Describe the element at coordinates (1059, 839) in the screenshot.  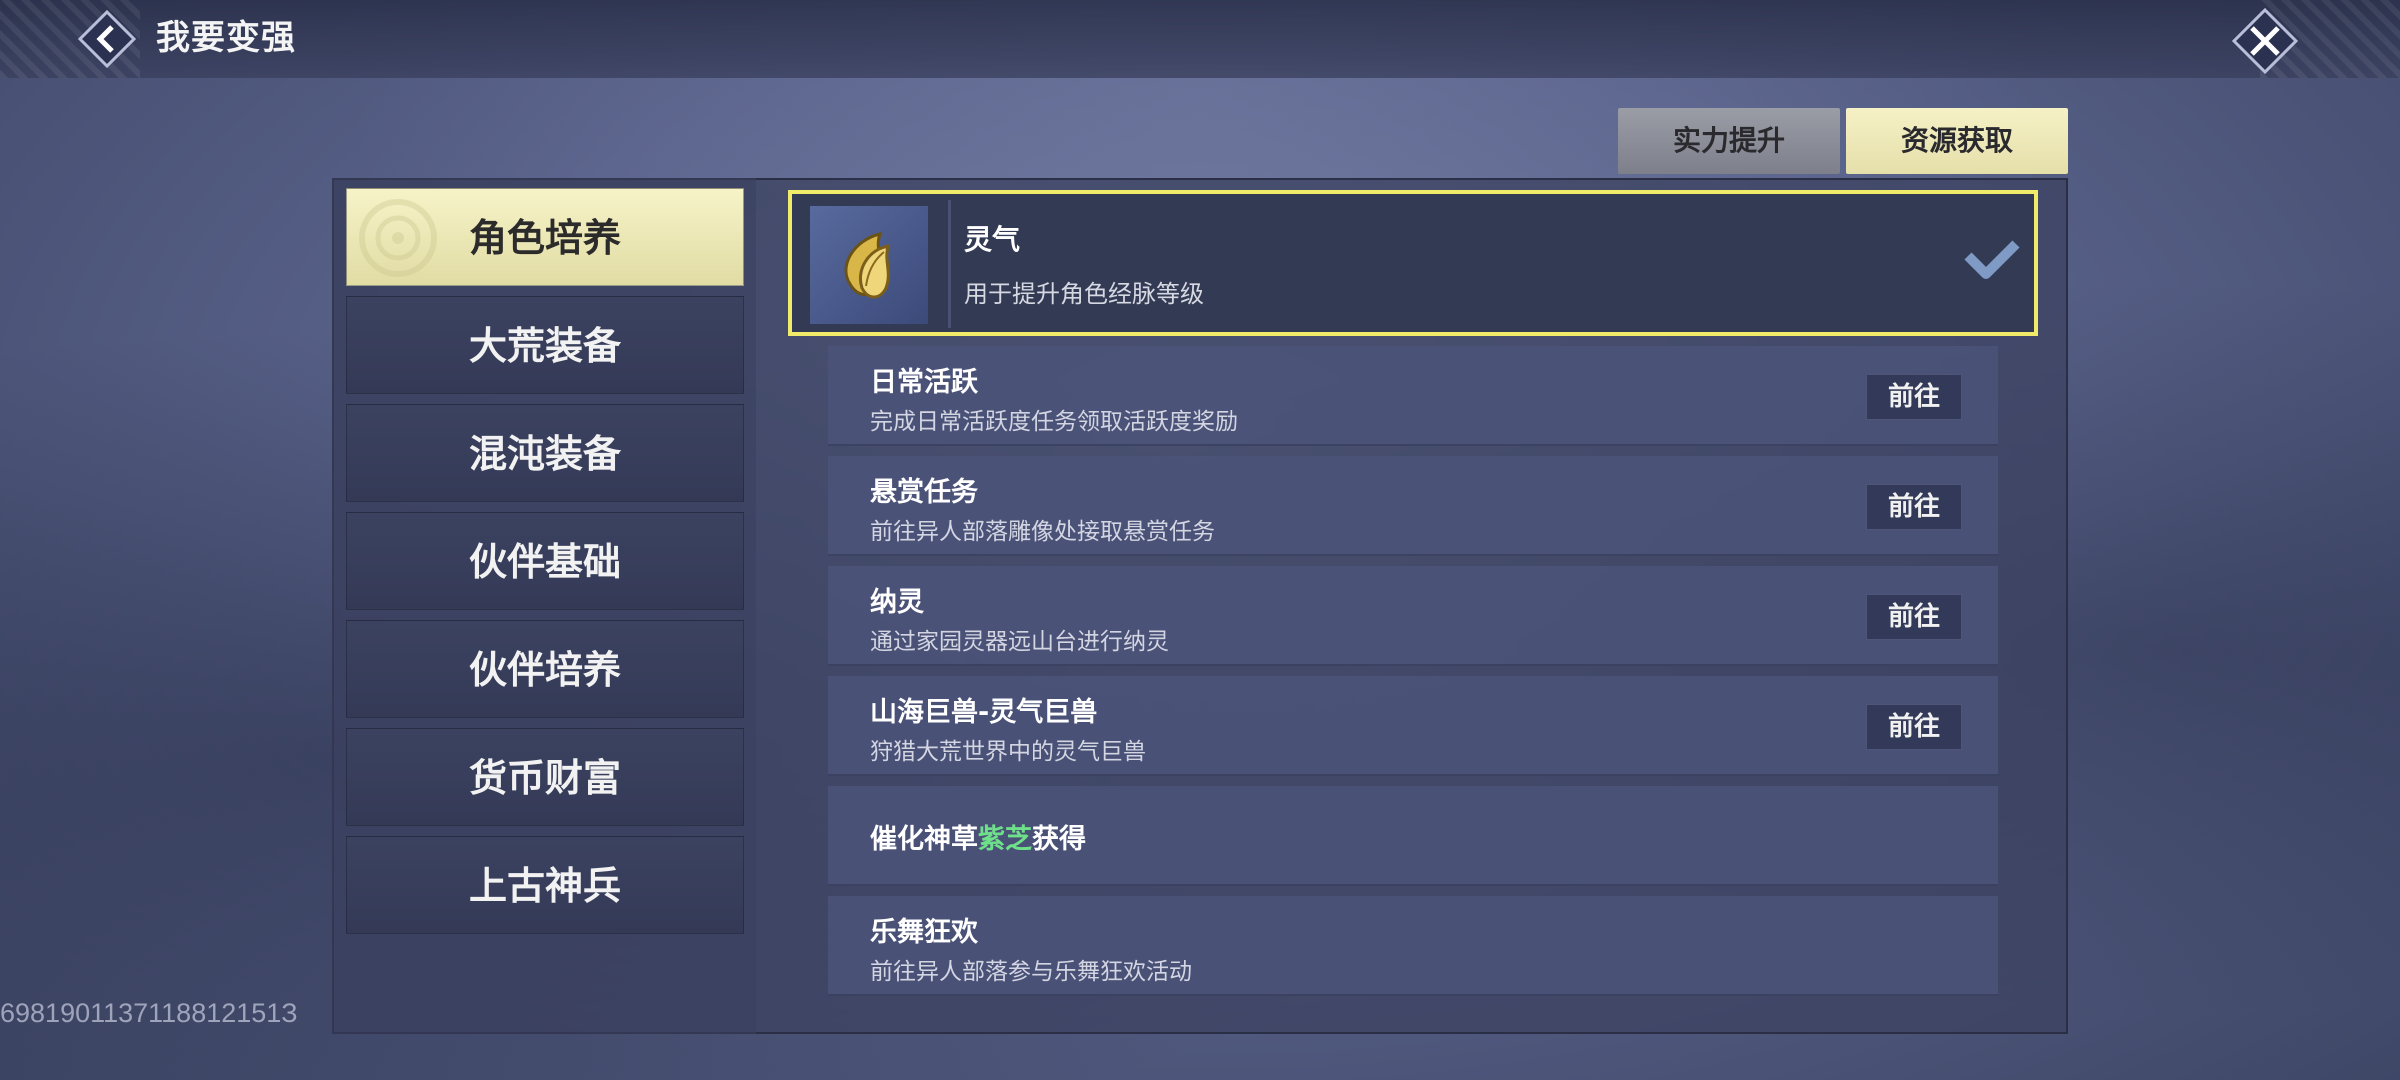
I see `source-title-part: 获得` at that location.